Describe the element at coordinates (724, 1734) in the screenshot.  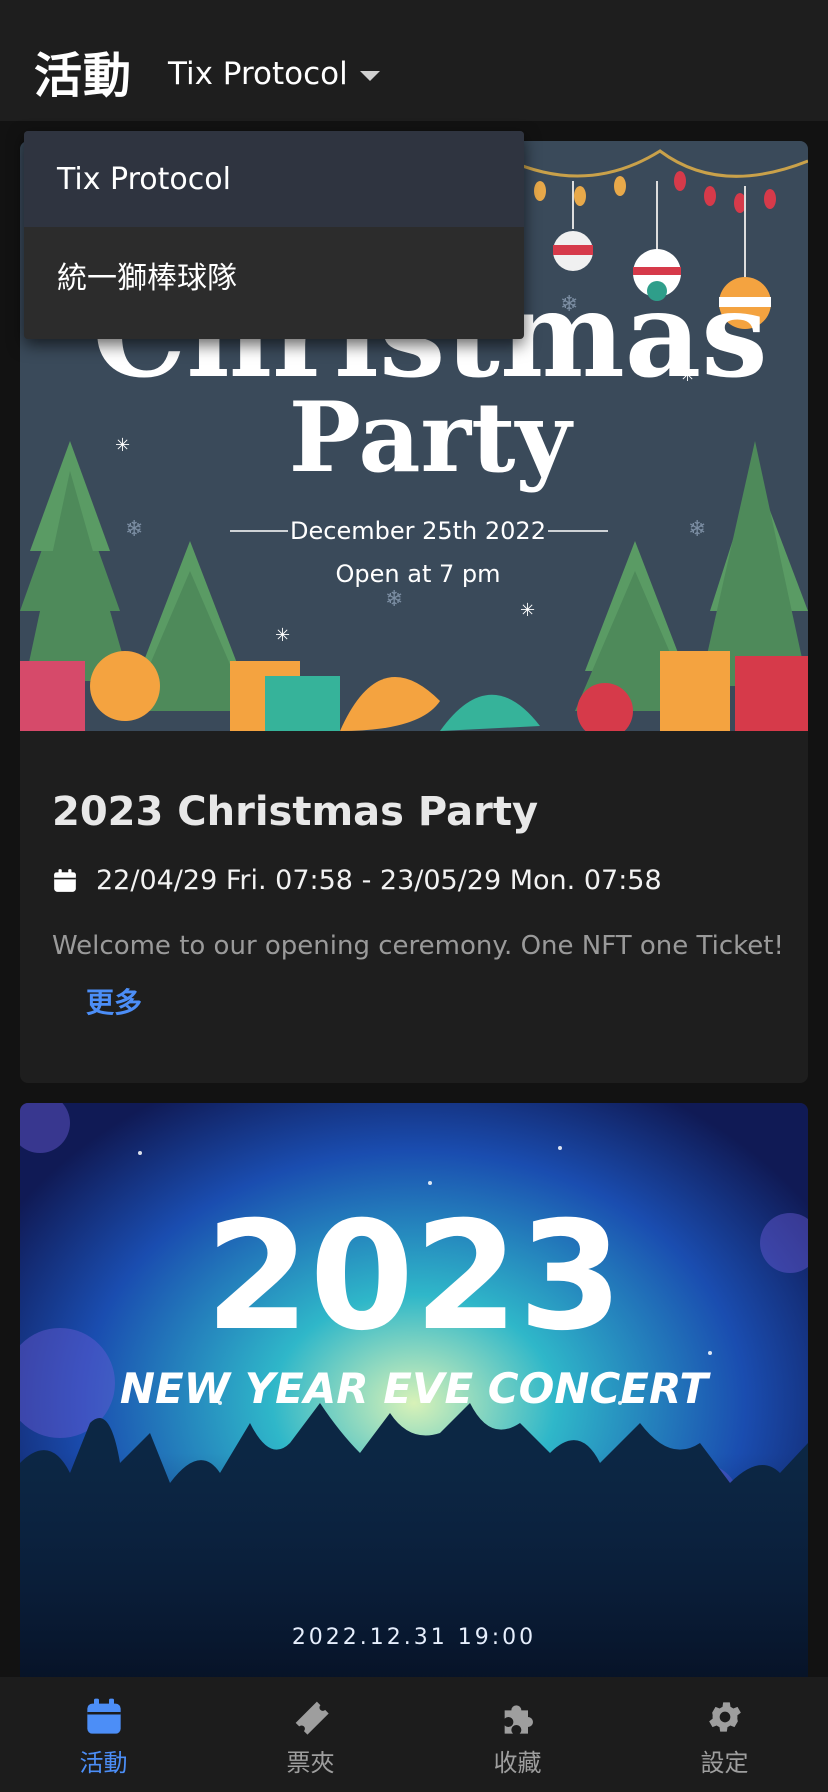
I see `nav-item-settings: 設定` at that location.